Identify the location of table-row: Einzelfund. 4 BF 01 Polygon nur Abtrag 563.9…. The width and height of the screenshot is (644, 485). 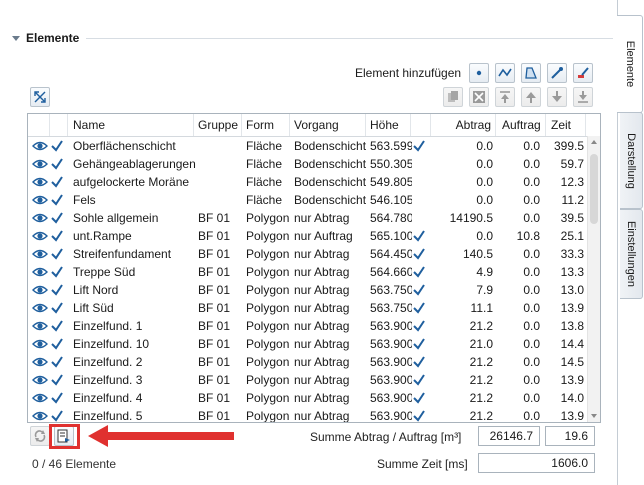
(308, 398).